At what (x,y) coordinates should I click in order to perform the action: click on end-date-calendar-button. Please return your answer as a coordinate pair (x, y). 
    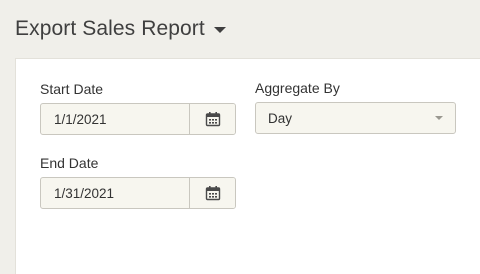
    Looking at the image, I should click on (212, 193).